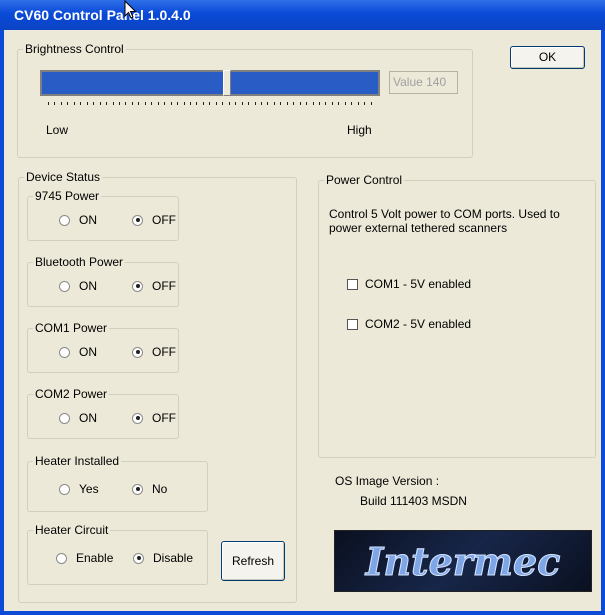  I want to click on com2-power-option-on: ON, so click(78, 418).